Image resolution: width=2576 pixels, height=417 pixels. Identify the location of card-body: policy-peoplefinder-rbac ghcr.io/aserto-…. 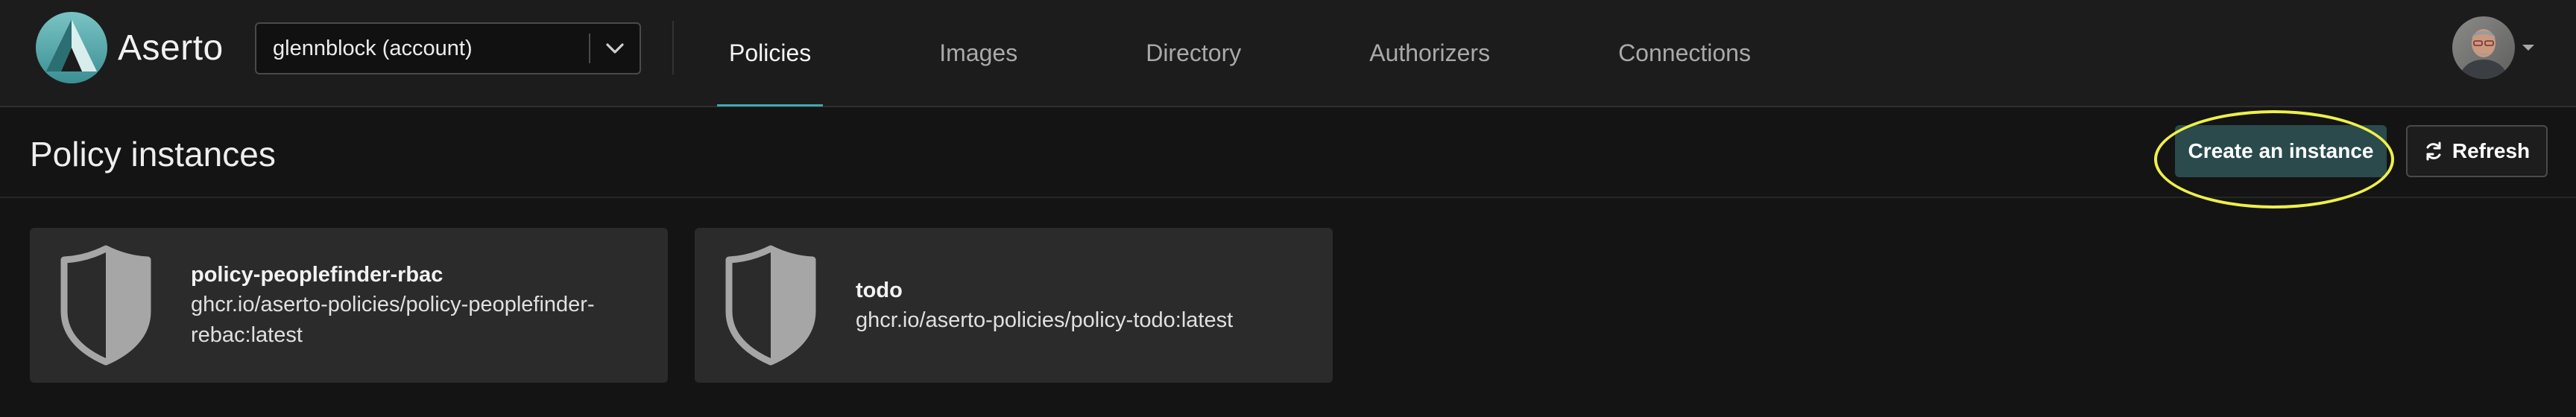
(414, 305).